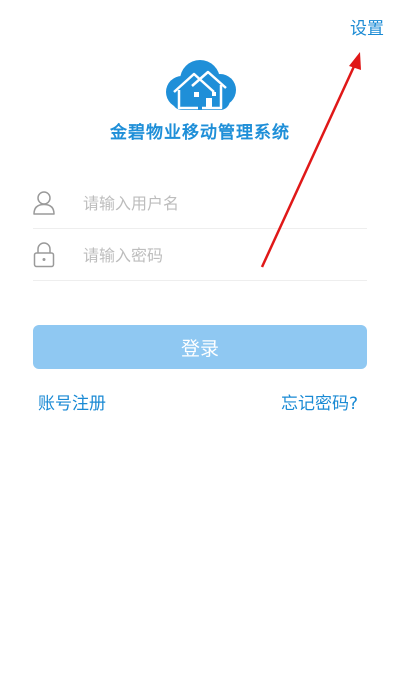  I want to click on app-title: 金碧物业移动管理系统, so click(200, 133).